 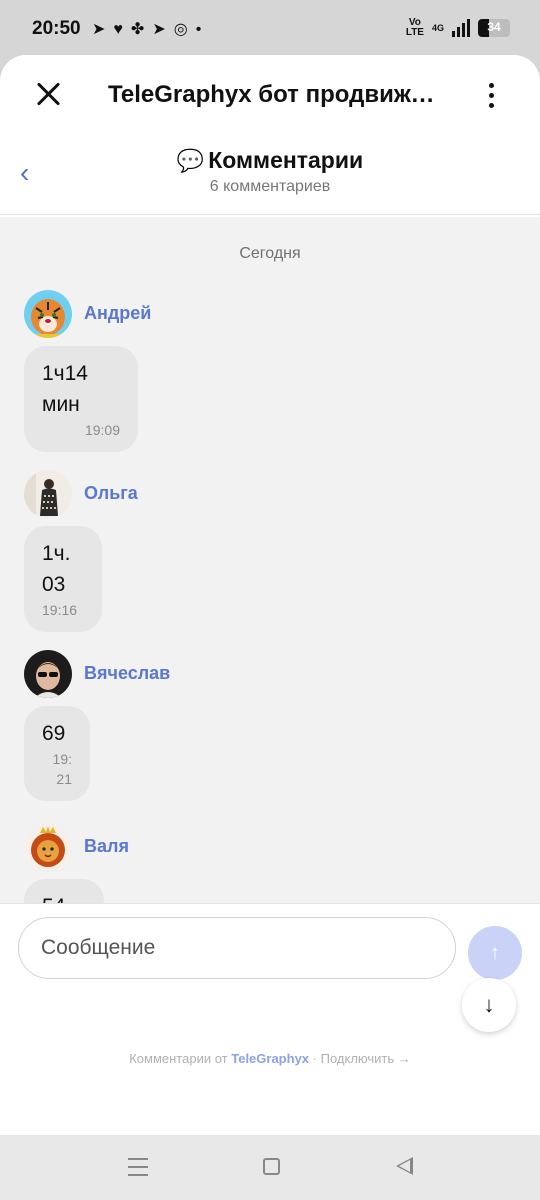 I want to click on comment-bubble: 1ч14 мин 19:09, so click(x=81, y=399).